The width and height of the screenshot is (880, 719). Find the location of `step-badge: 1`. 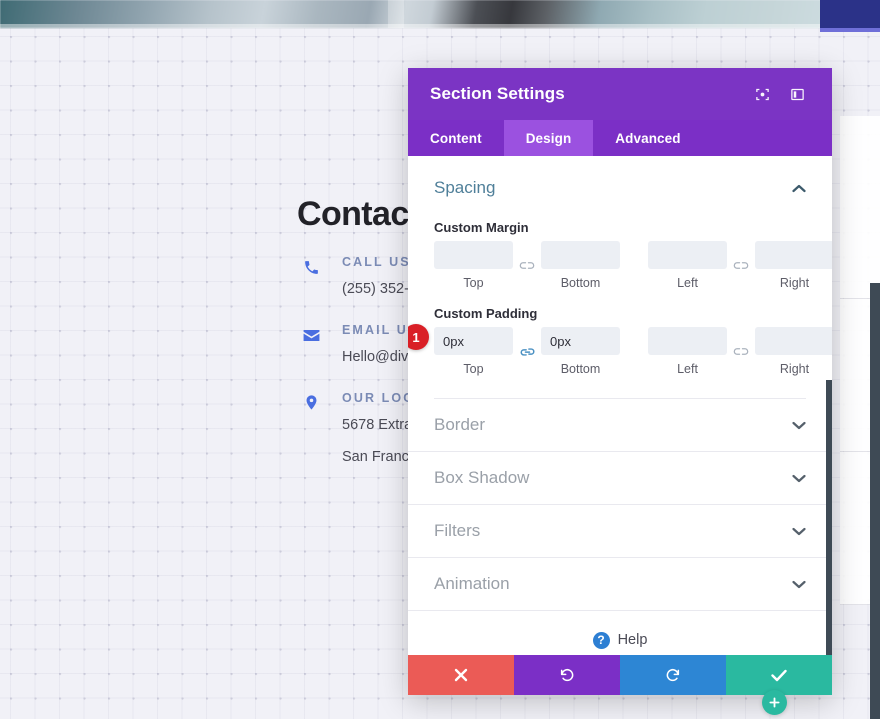

step-badge: 1 is located at coordinates (418, 337).